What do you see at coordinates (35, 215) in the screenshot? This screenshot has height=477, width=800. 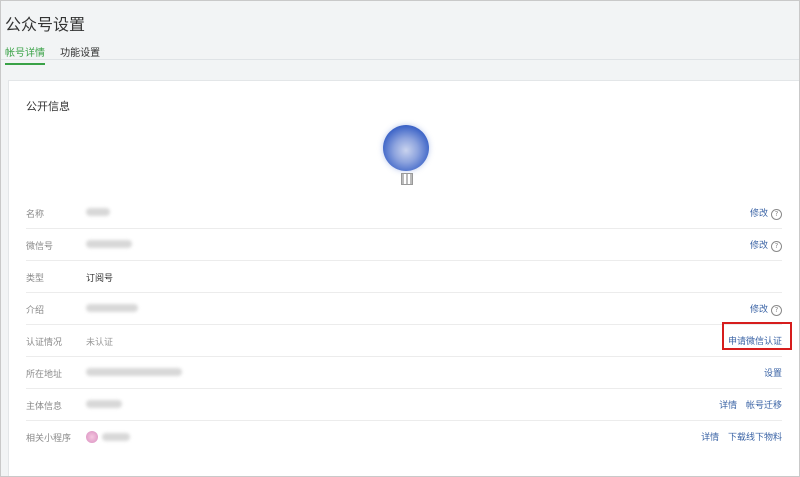 I see `row-label: 名称` at bounding box center [35, 215].